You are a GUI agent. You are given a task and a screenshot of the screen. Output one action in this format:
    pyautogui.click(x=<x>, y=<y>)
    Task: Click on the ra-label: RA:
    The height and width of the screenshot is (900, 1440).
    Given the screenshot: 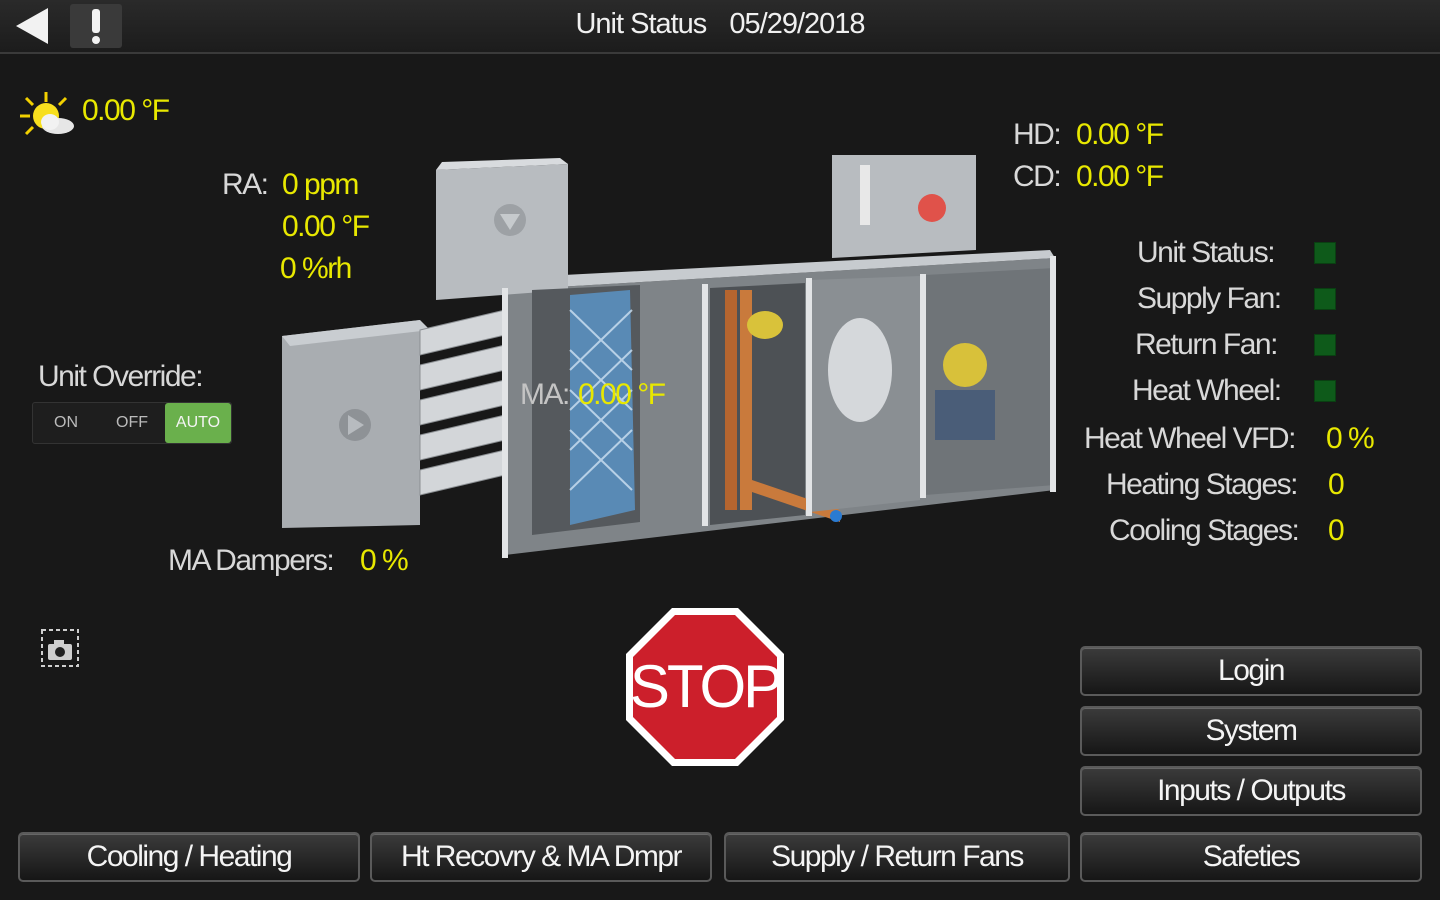 What is the action you would take?
    pyautogui.click(x=245, y=184)
    